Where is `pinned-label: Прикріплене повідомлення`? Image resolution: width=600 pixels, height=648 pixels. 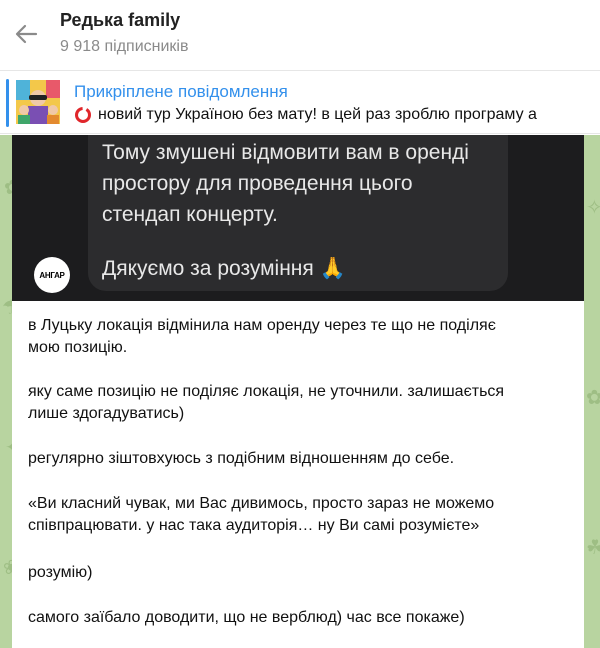 pinned-label: Прикріплене повідомлення is located at coordinates (181, 91).